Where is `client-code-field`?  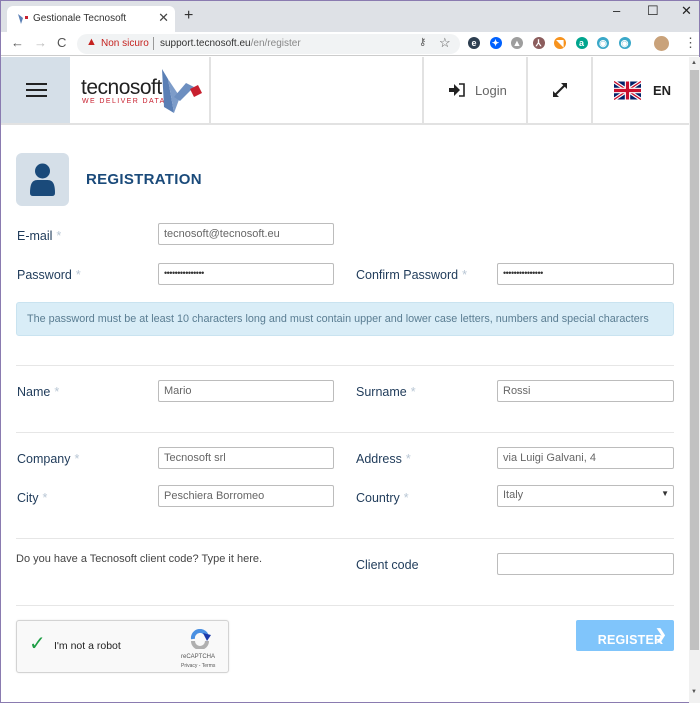 client-code-field is located at coordinates (585, 564).